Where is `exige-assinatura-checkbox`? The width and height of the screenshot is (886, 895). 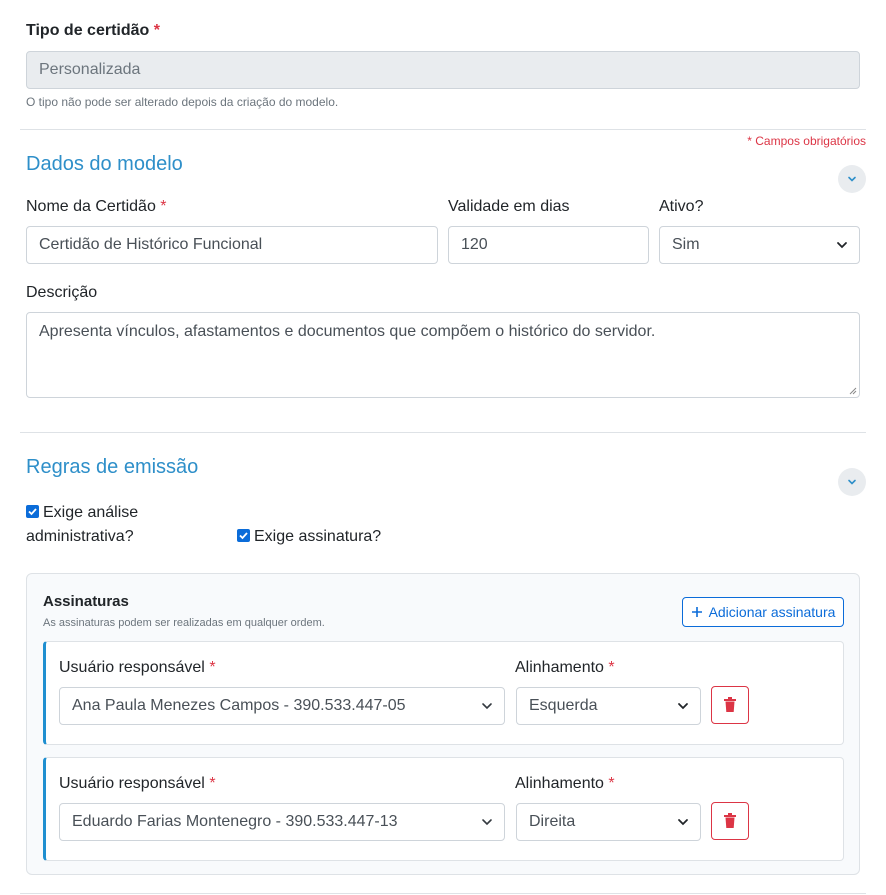 exige-assinatura-checkbox is located at coordinates (243, 535).